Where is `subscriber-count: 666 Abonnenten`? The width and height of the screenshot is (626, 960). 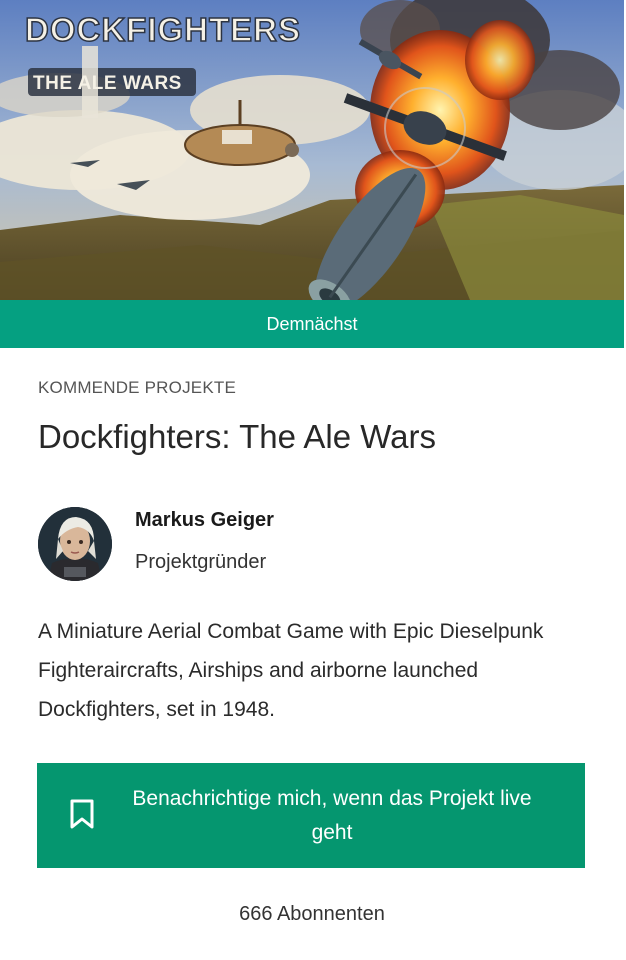 subscriber-count: 666 Abonnenten is located at coordinates (312, 914).